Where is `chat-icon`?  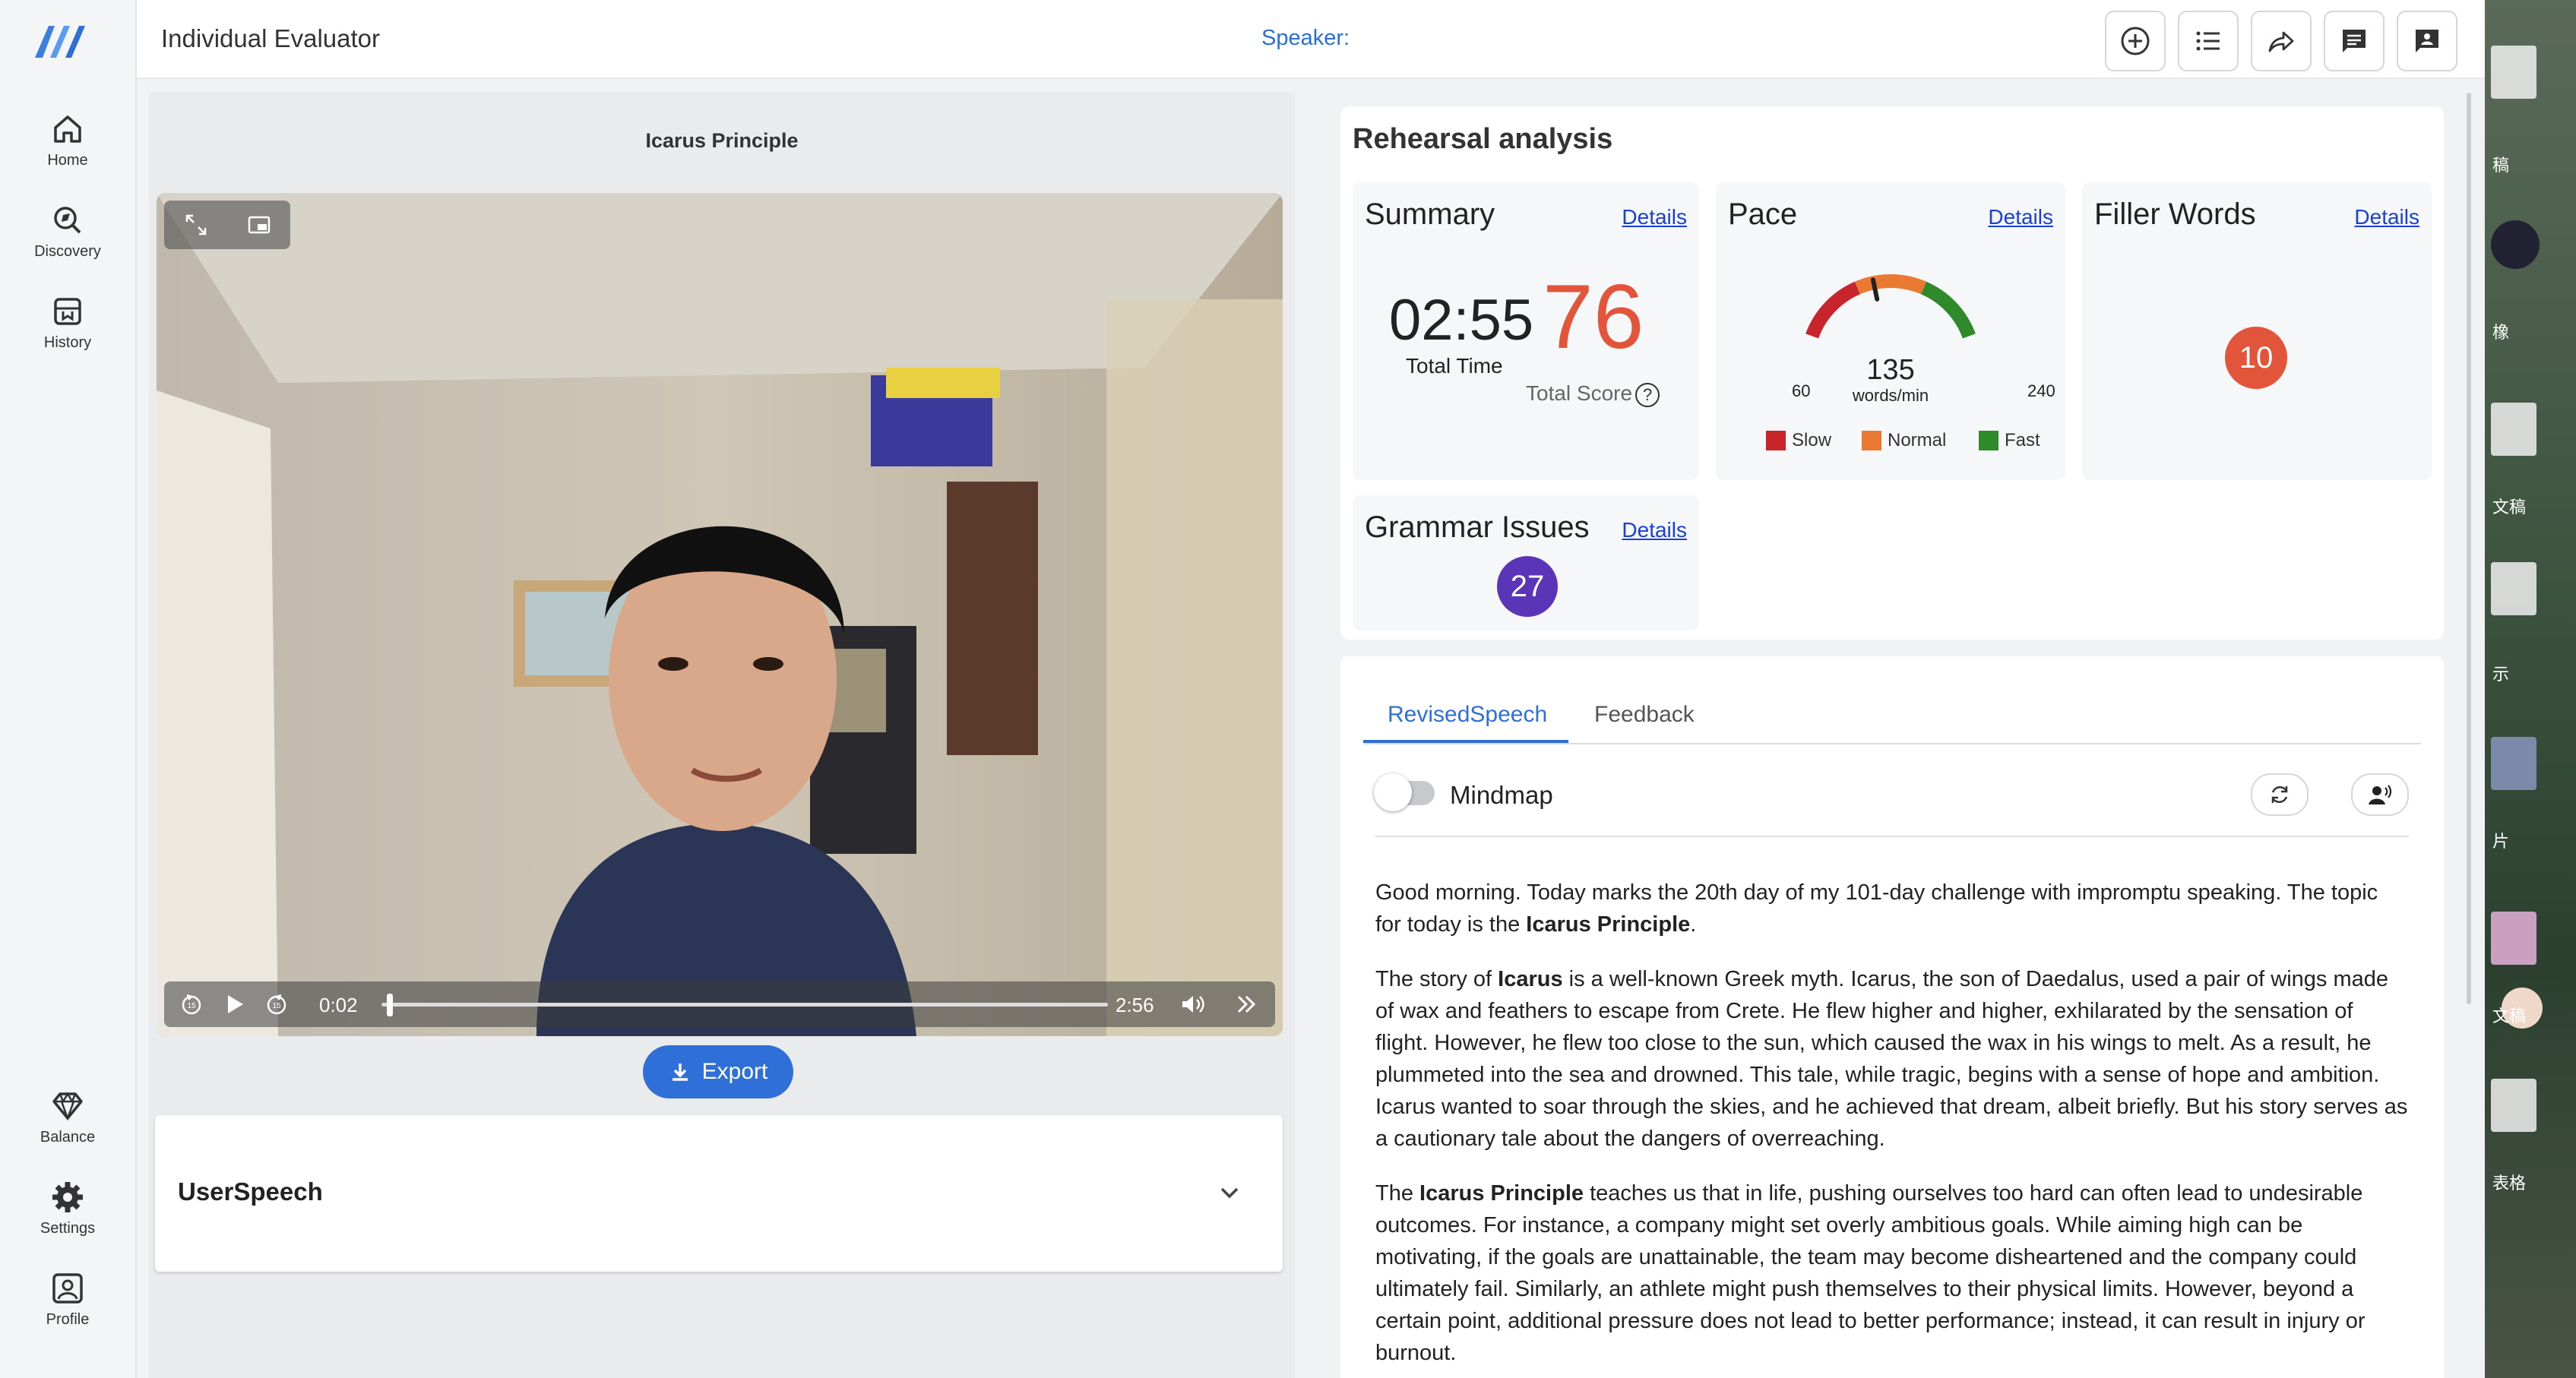 chat-icon is located at coordinates (2354, 41).